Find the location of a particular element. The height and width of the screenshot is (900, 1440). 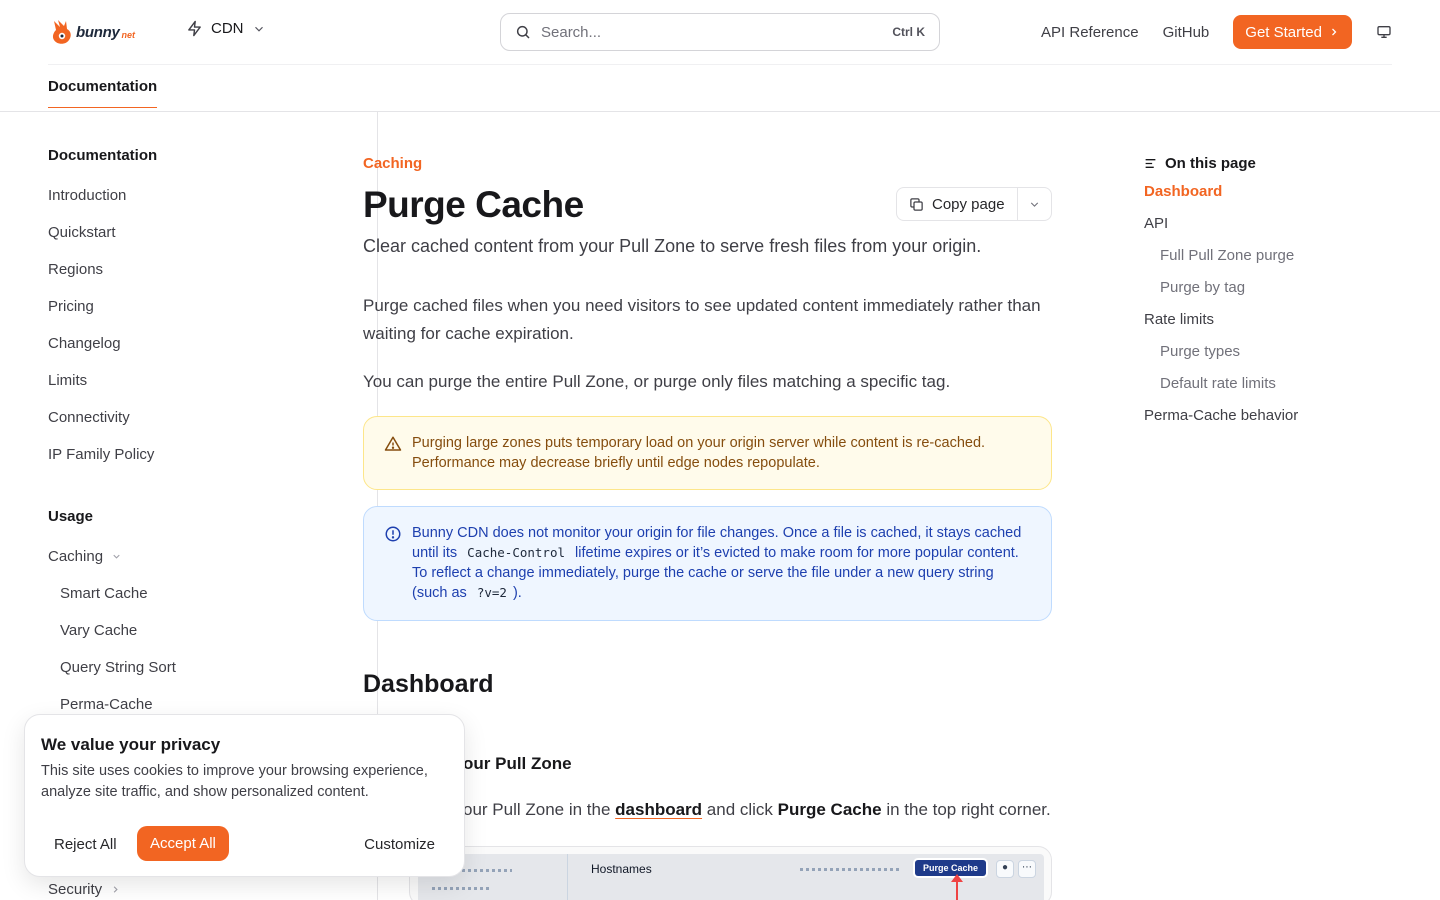

info-circle-icon is located at coordinates (393, 534).